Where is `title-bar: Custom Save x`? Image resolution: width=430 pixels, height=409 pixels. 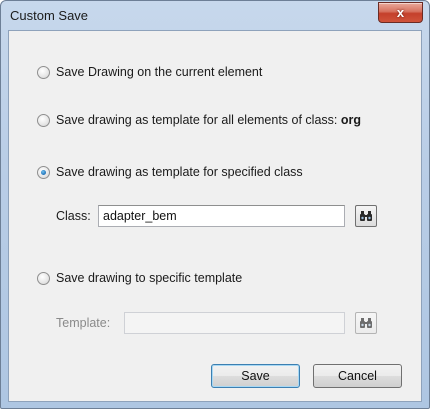 title-bar: Custom Save x is located at coordinates (215, 15).